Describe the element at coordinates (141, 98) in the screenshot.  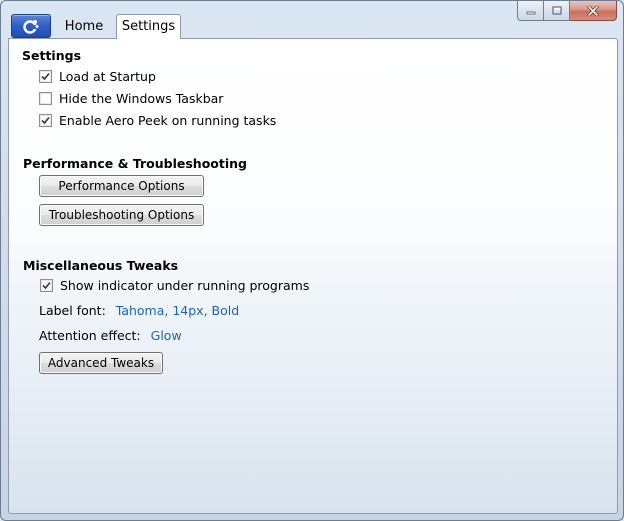
I see `hide-taskbar-label: Hide the Windows Taskbar` at that location.